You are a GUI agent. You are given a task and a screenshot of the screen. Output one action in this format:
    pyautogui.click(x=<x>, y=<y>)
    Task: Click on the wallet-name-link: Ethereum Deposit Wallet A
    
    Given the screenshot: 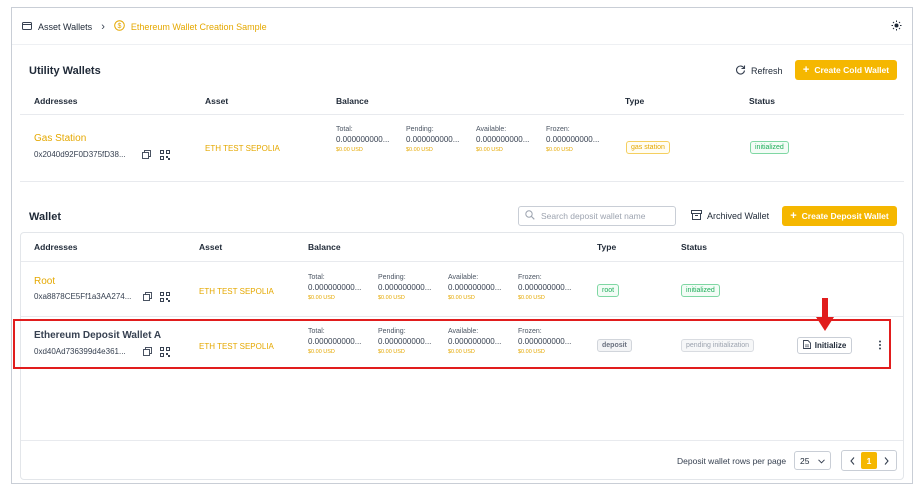 What is the action you would take?
    pyautogui.click(x=97, y=335)
    